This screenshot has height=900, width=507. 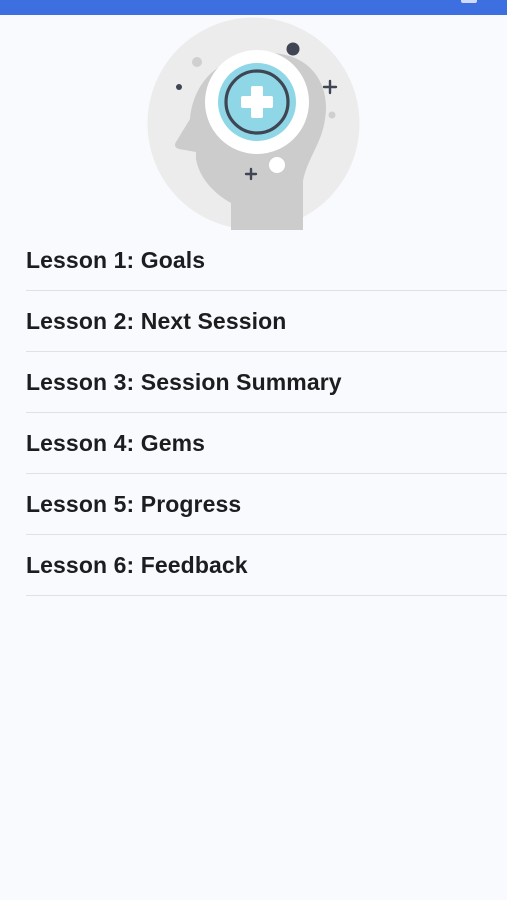 What do you see at coordinates (116, 442) in the screenshot?
I see `lesson-label: Lesson 4: Gems` at bounding box center [116, 442].